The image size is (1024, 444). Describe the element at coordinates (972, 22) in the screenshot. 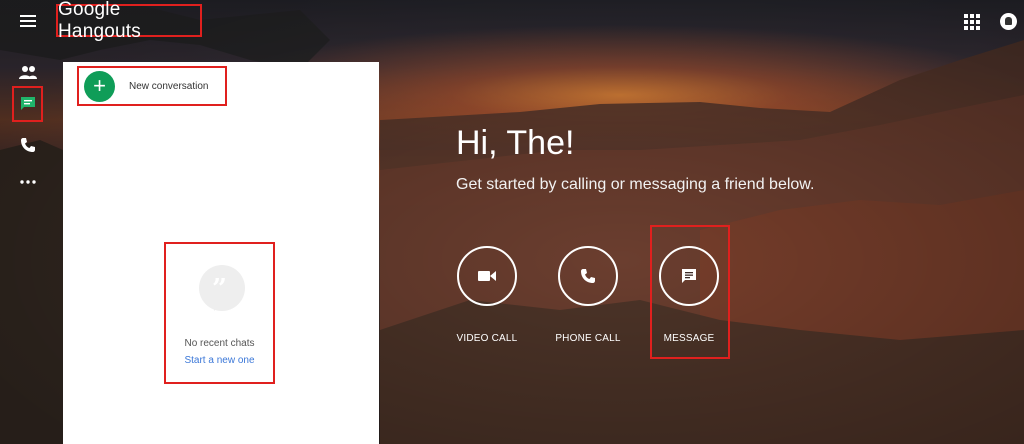

I see `apps-grid-icon` at that location.